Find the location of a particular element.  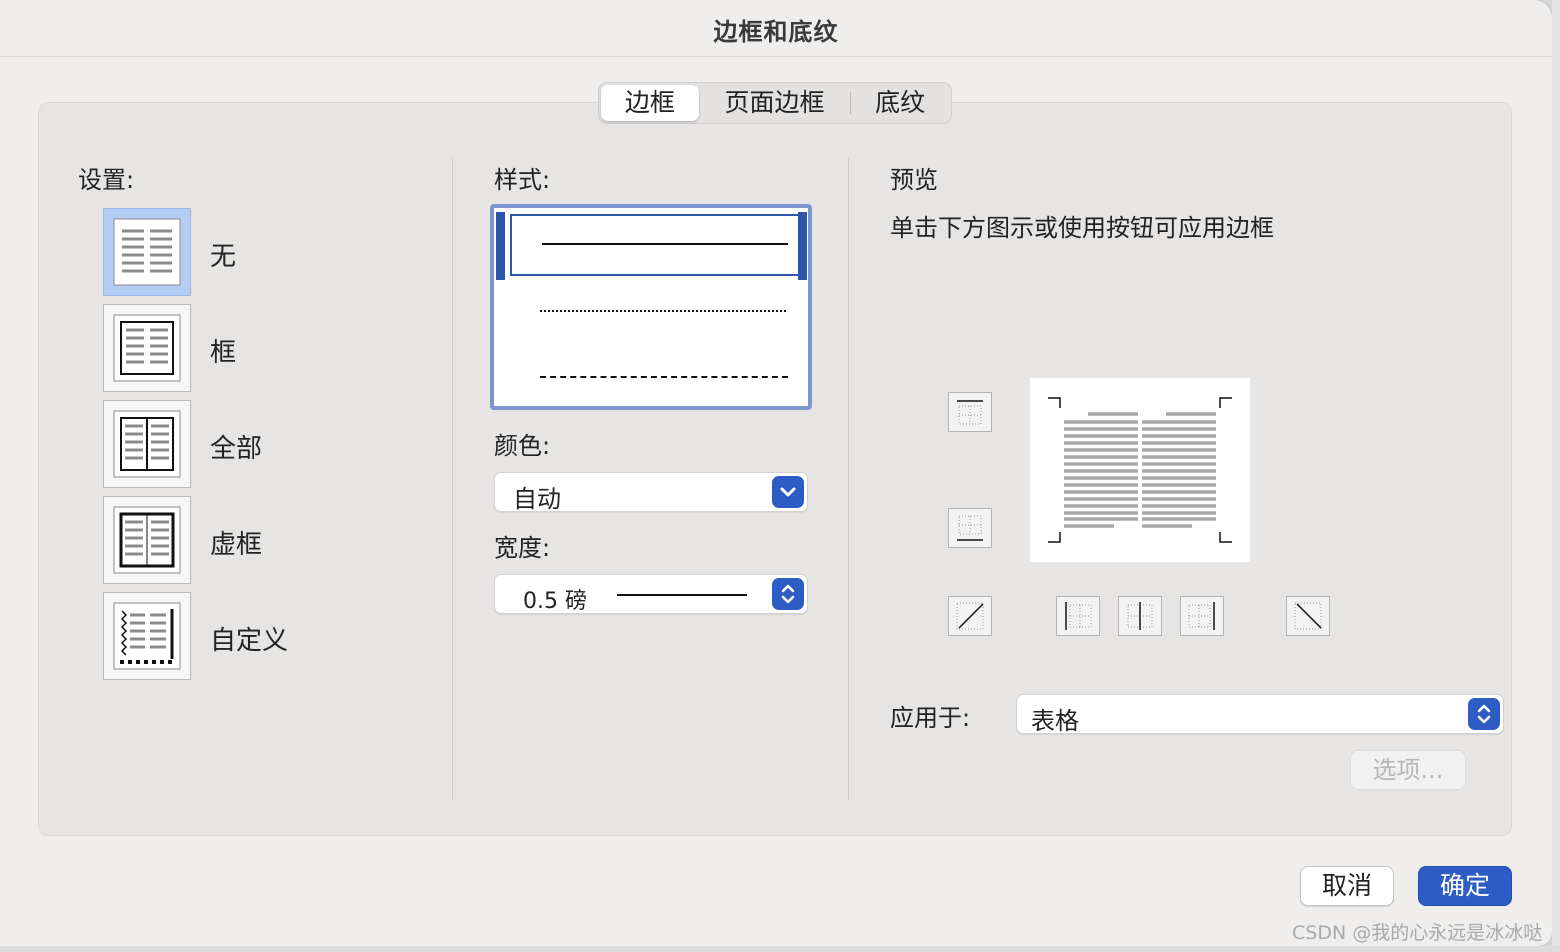

style-list is located at coordinates (651, 307).